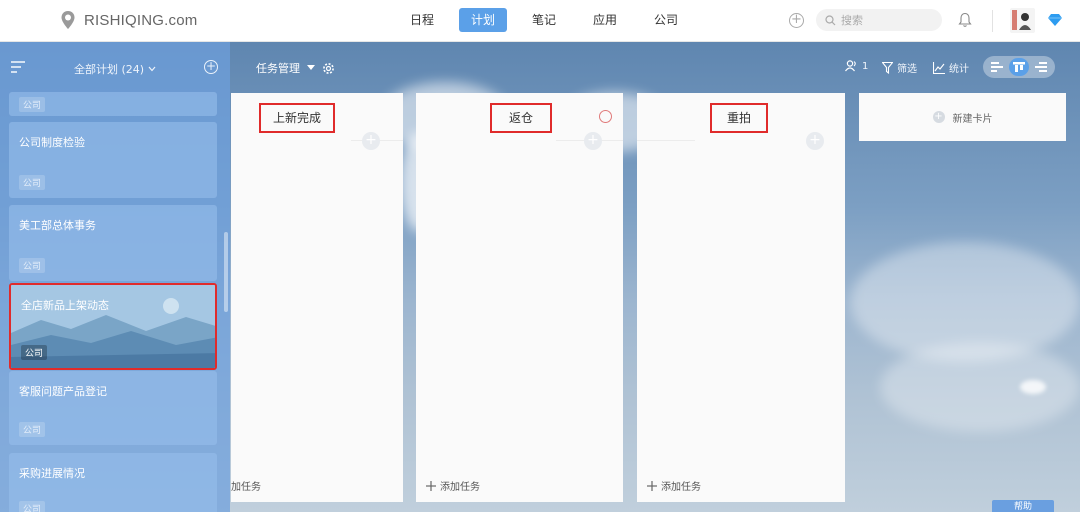 The image size is (1080, 512). What do you see at coordinates (850, 66) in the screenshot?
I see `members-icon` at bounding box center [850, 66].